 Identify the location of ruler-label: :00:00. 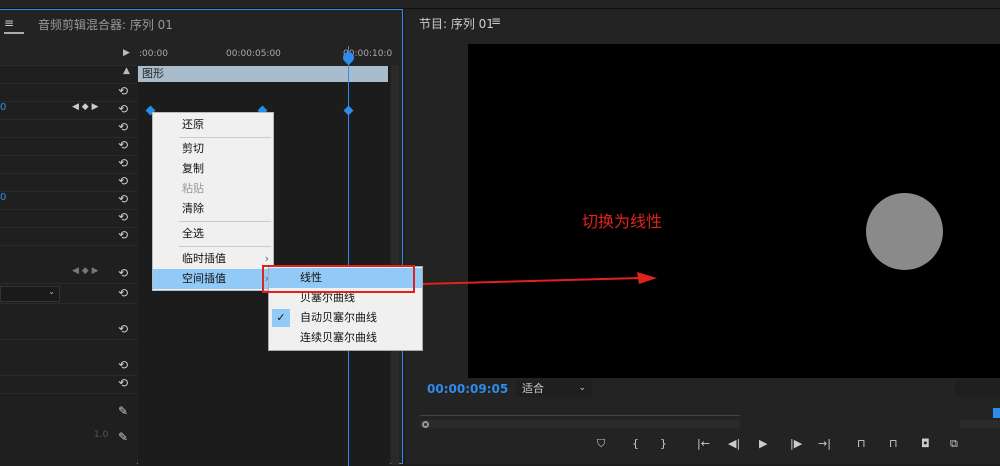
(153, 54).